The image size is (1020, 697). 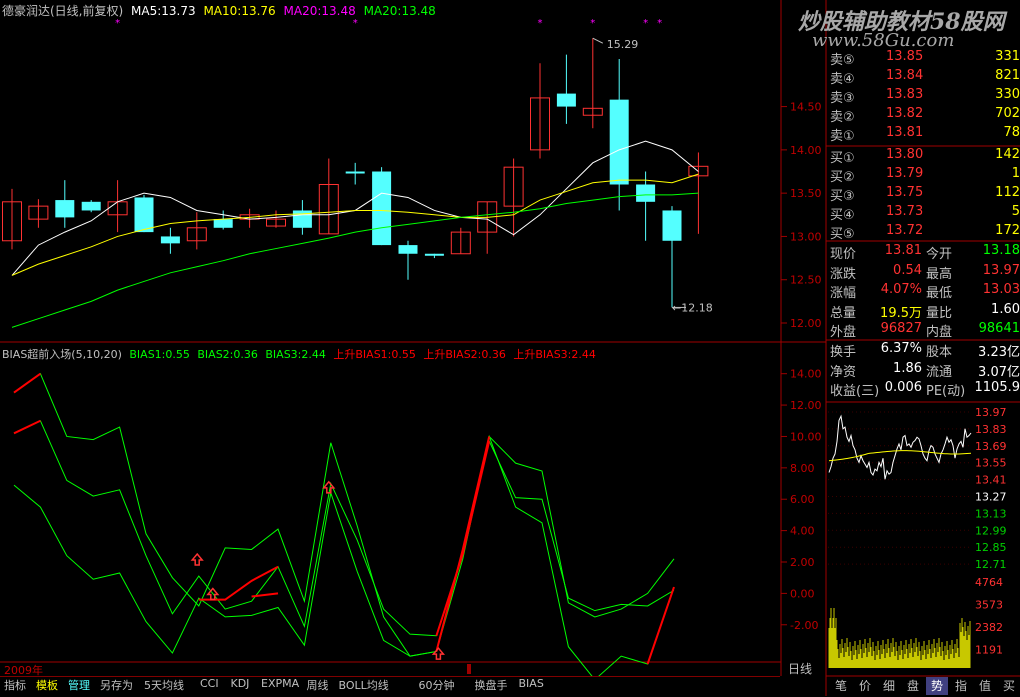 What do you see at coordinates (15, 686) in the screenshot?
I see `bottom-tab-item: 指标` at bounding box center [15, 686].